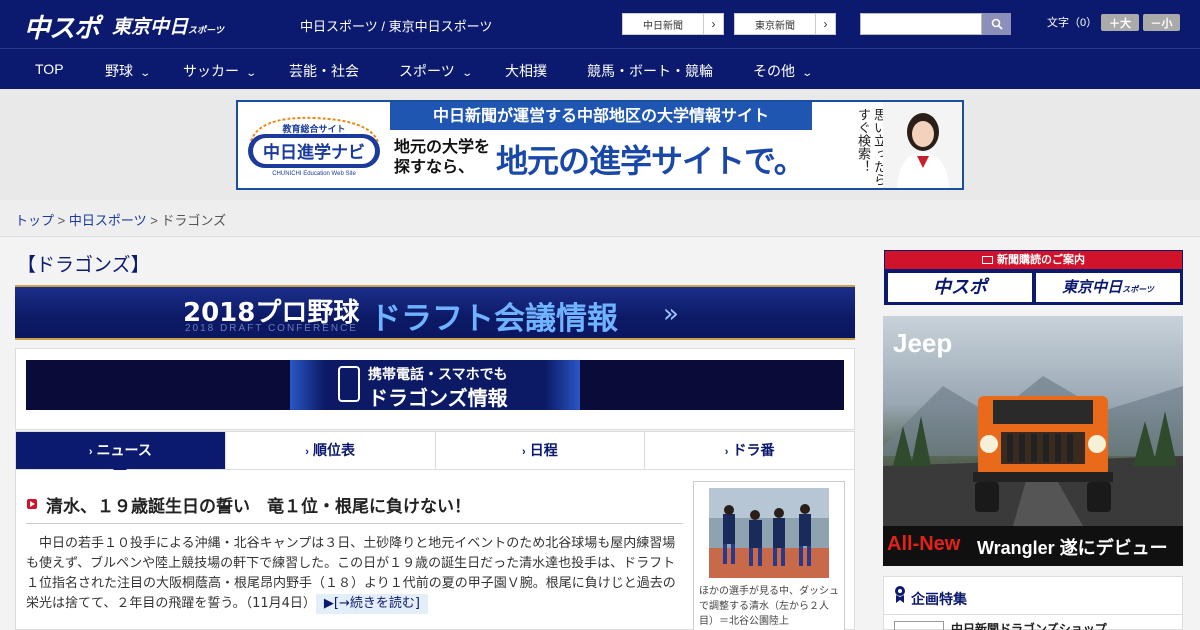 This screenshot has height=630, width=1200. Describe the element at coordinates (921, 24) in the screenshot. I see `search-input` at that location.